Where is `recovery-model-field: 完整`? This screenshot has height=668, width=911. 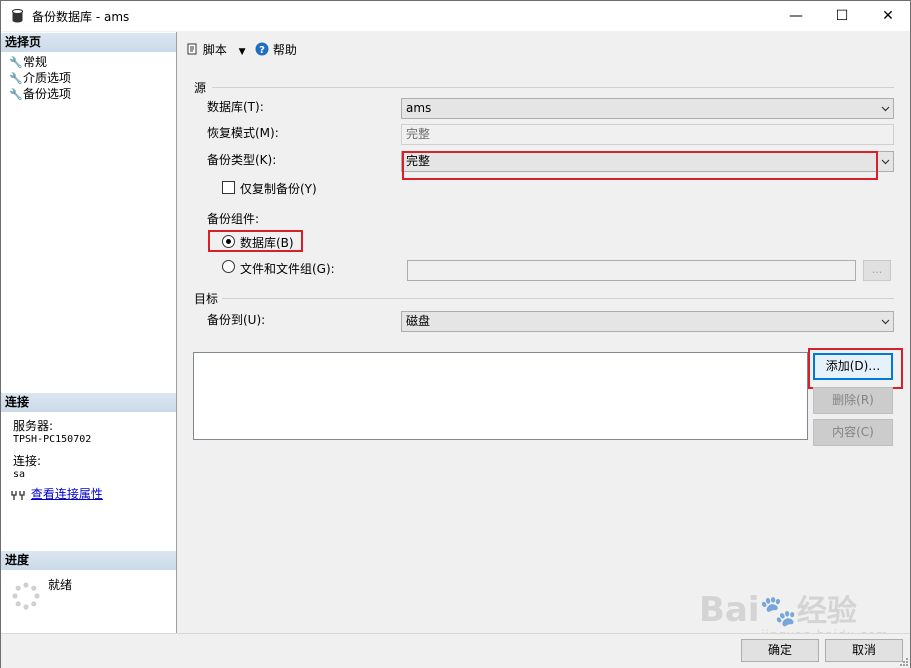
recovery-model-field: 完整 is located at coordinates (647, 134).